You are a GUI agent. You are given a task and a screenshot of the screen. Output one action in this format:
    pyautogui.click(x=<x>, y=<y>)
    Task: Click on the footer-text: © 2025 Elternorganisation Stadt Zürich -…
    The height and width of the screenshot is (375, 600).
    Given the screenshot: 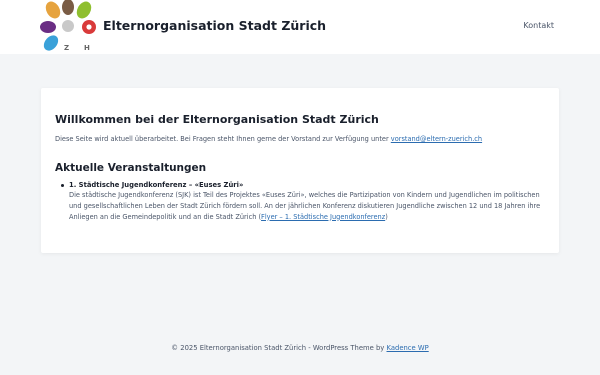 What is the action you would take?
    pyautogui.click(x=278, y=348)
    